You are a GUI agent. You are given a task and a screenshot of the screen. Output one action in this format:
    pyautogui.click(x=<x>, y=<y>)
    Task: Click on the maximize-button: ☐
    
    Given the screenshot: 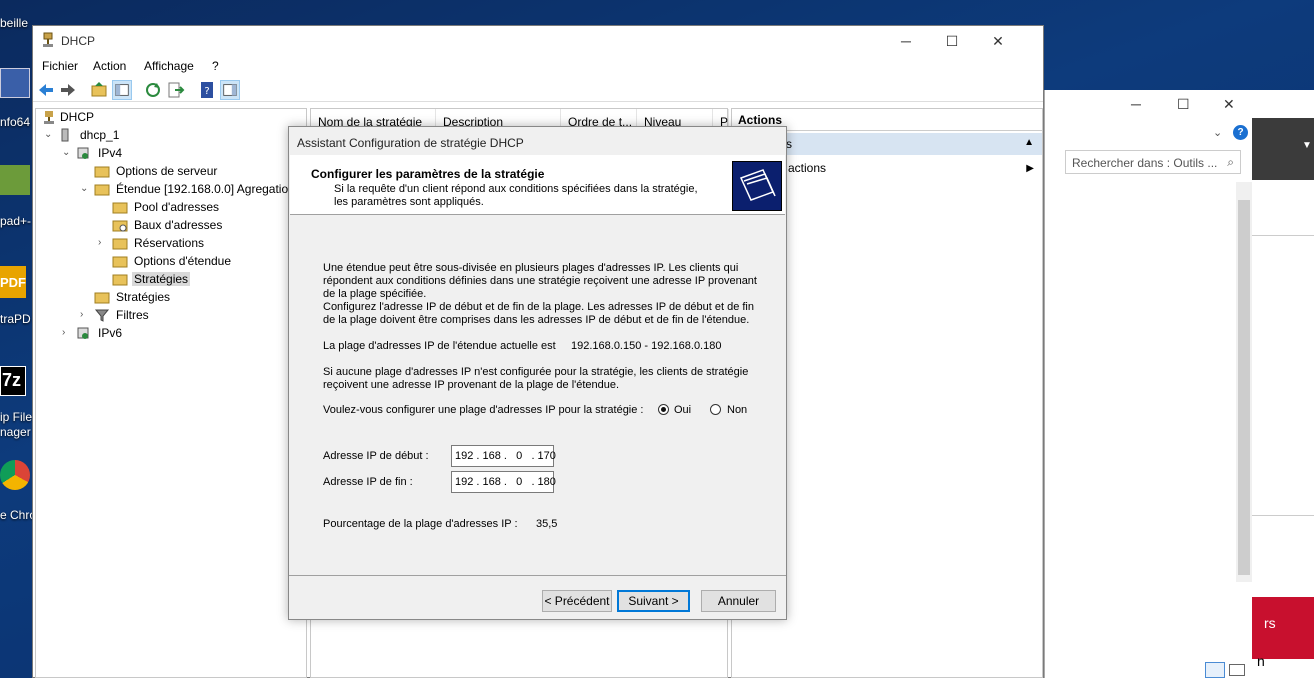 What is the action you would take?
    pyautogui.click(x=952, y=41)
    